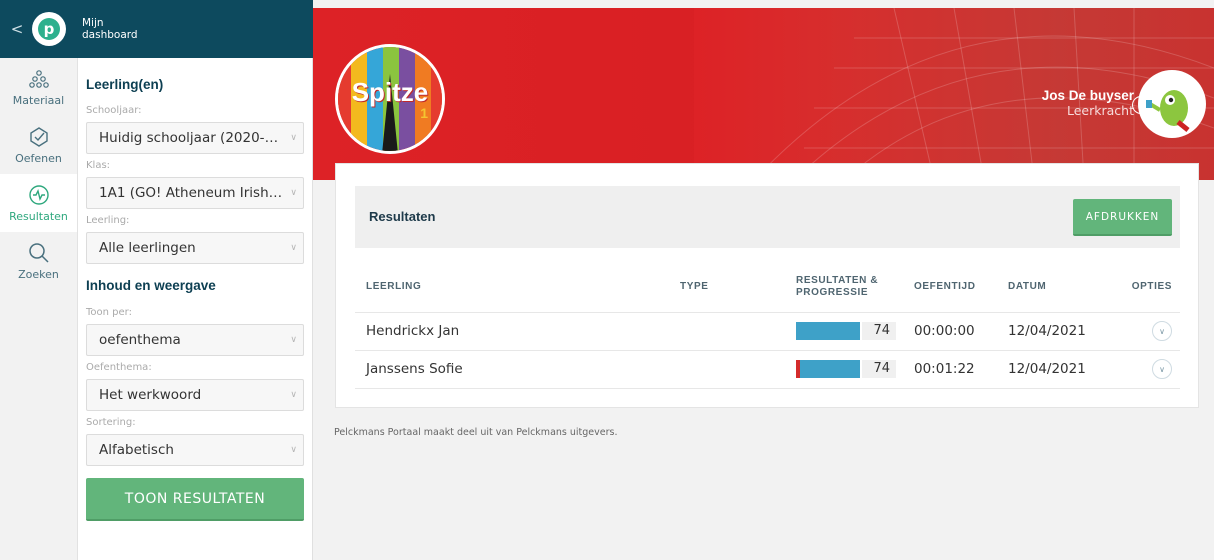 Image resolution: width=1214 pixels, height=560 pixels. Describe the element at coordinates (38, 100) in the screenshot. I see `rail-label-materiaal: Materiaal` at that location.